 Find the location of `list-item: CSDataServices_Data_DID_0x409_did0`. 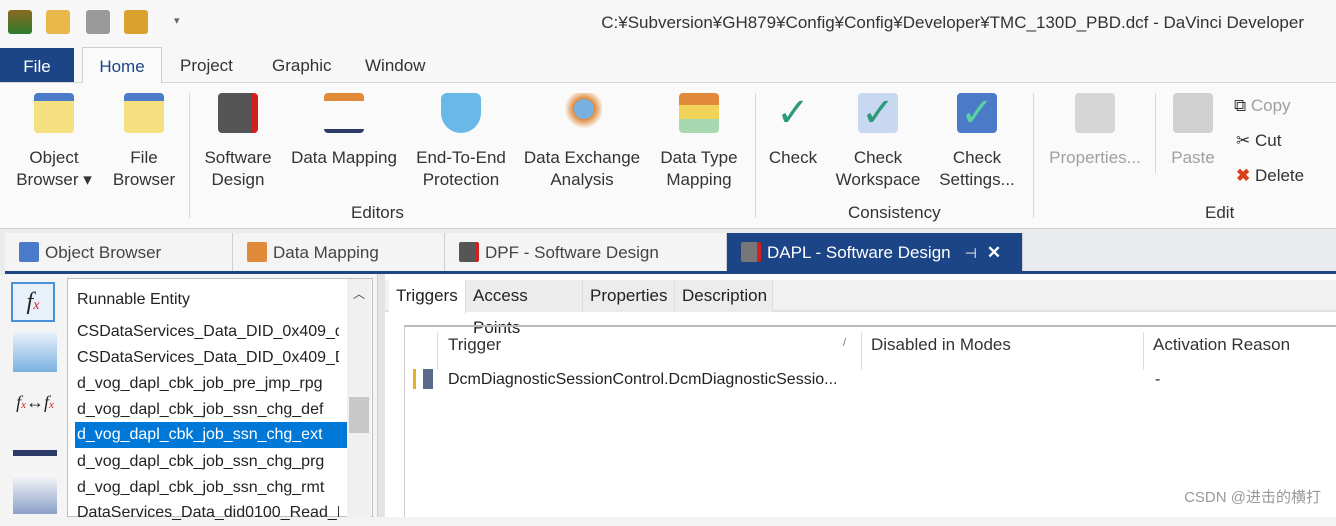

list-item: CSDataServices_Data_DID_0x409_did0 is located at coordinates (208, 332).